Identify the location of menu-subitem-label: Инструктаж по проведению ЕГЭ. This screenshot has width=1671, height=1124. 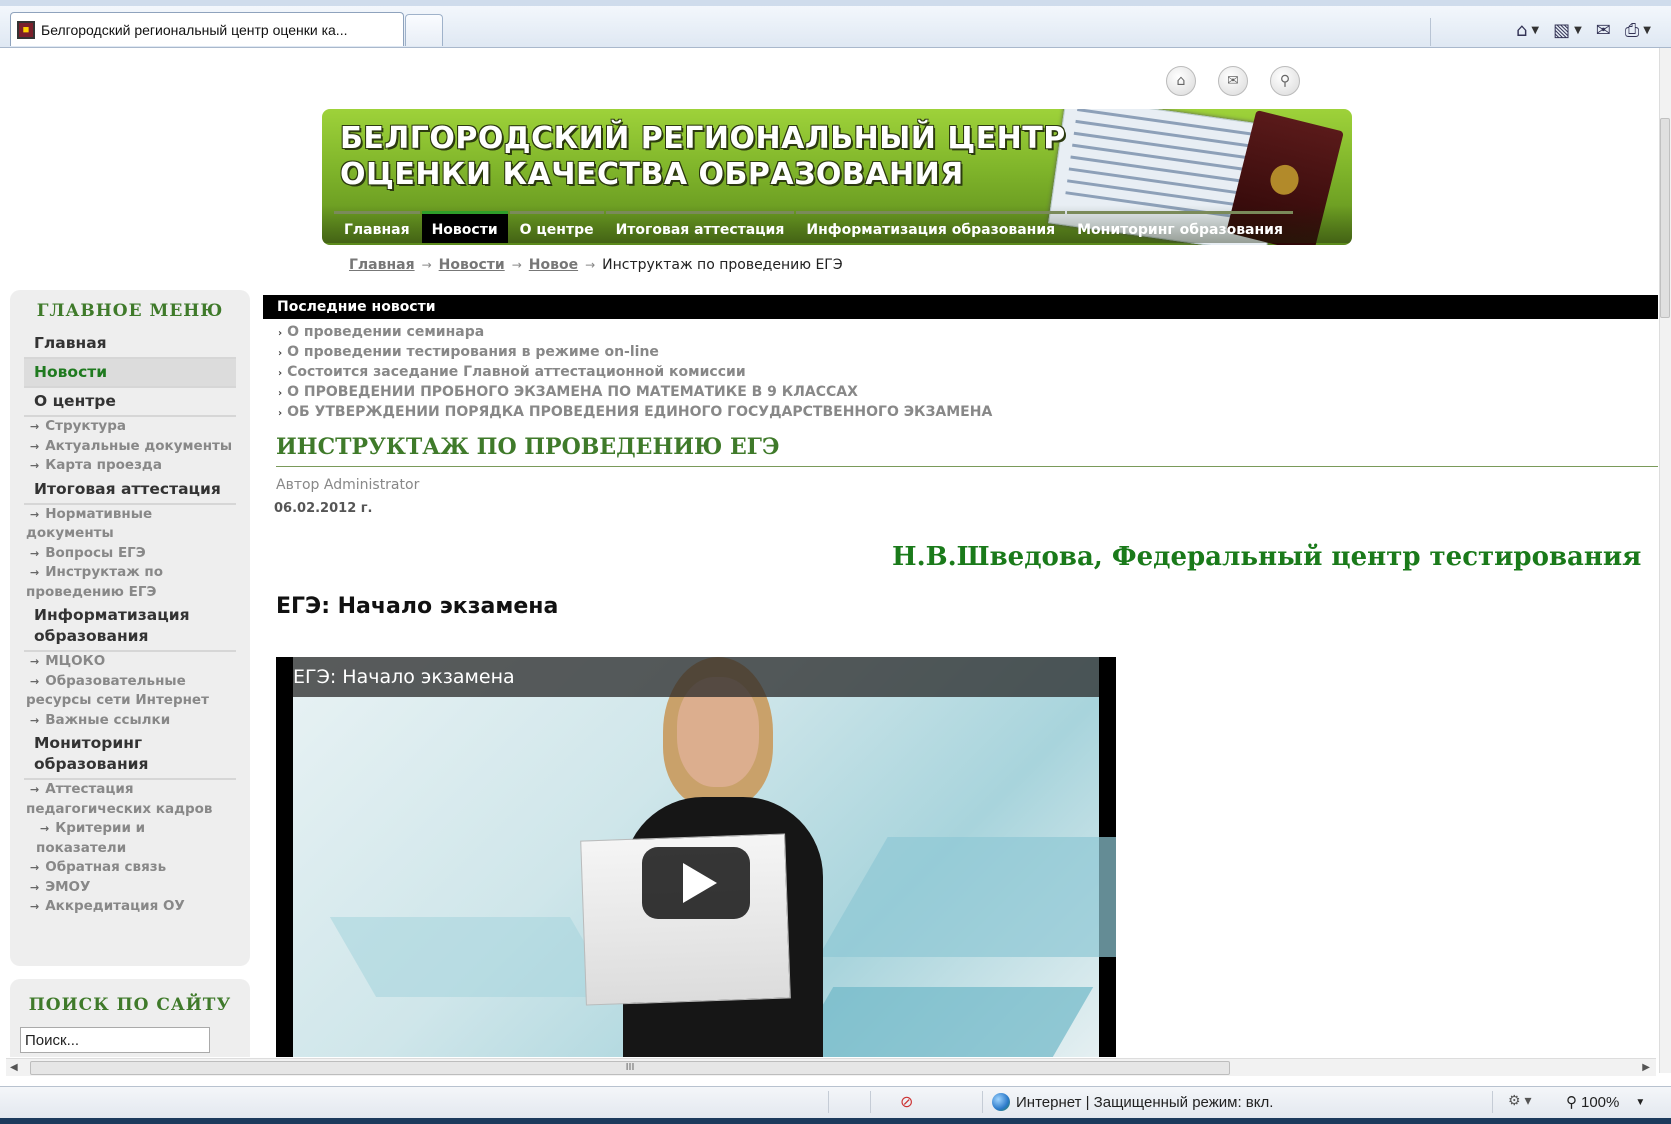
(94, 582).